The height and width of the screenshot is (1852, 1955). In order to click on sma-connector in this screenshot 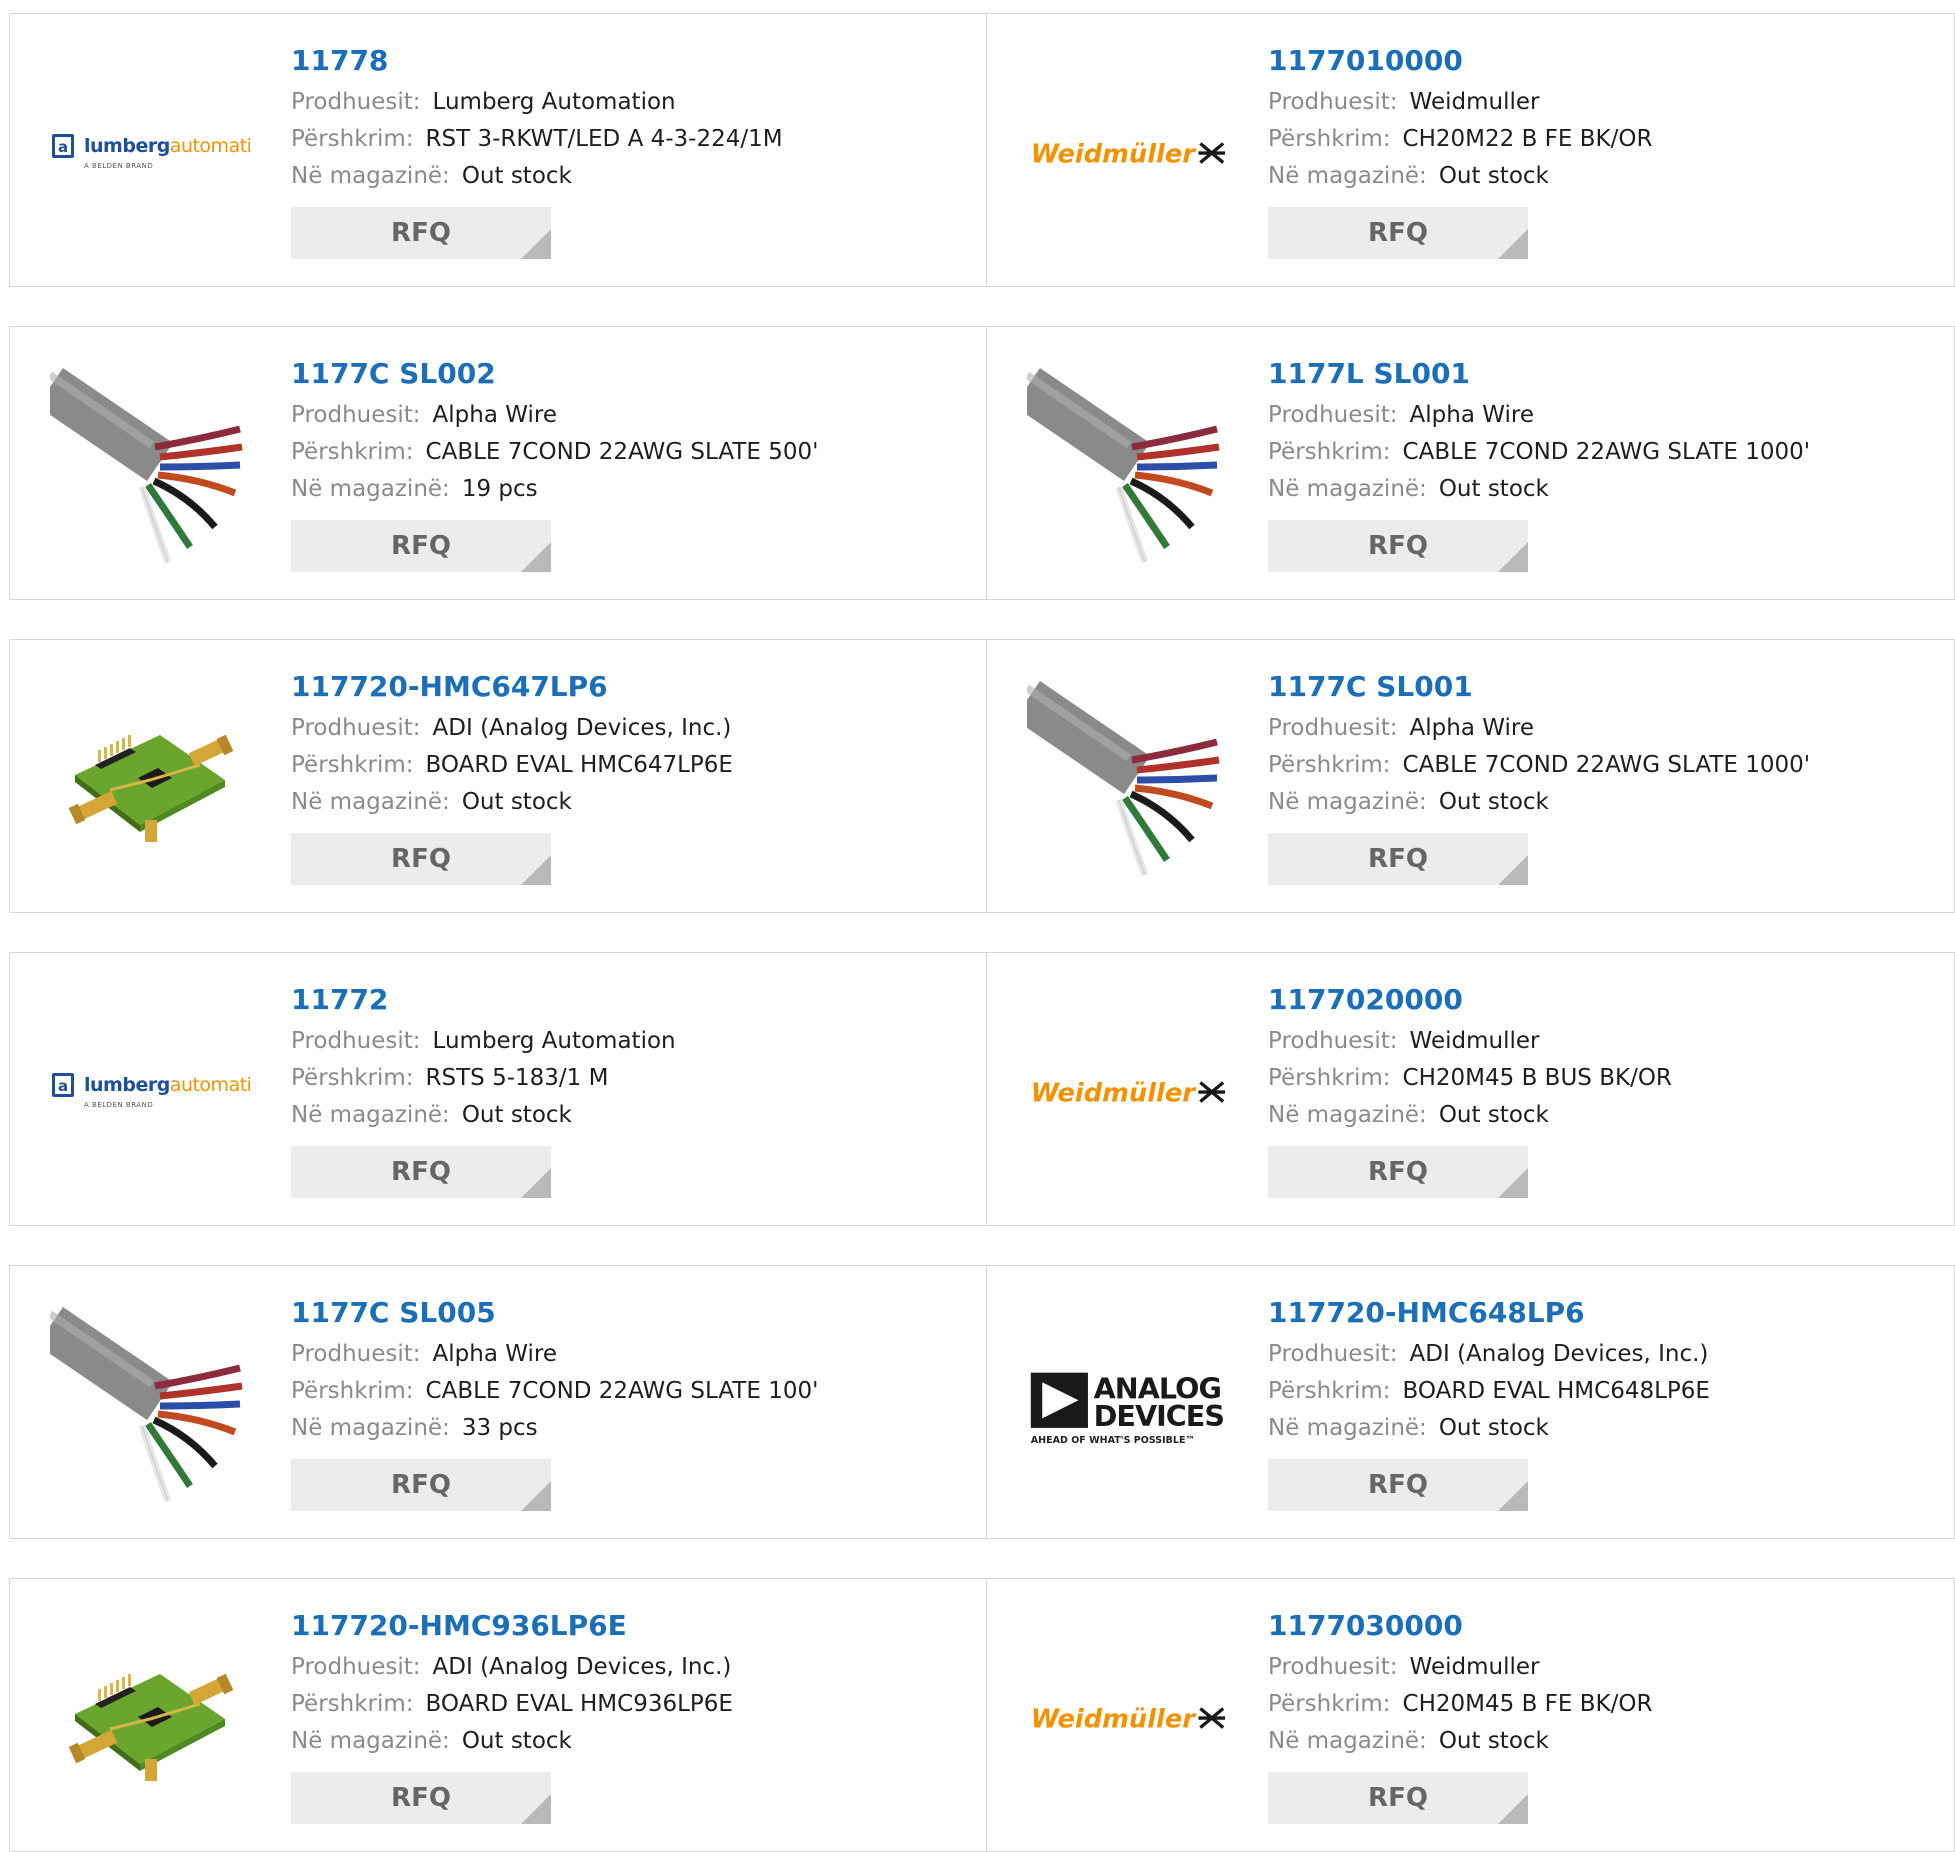, I will do `click(211, 1689)`.